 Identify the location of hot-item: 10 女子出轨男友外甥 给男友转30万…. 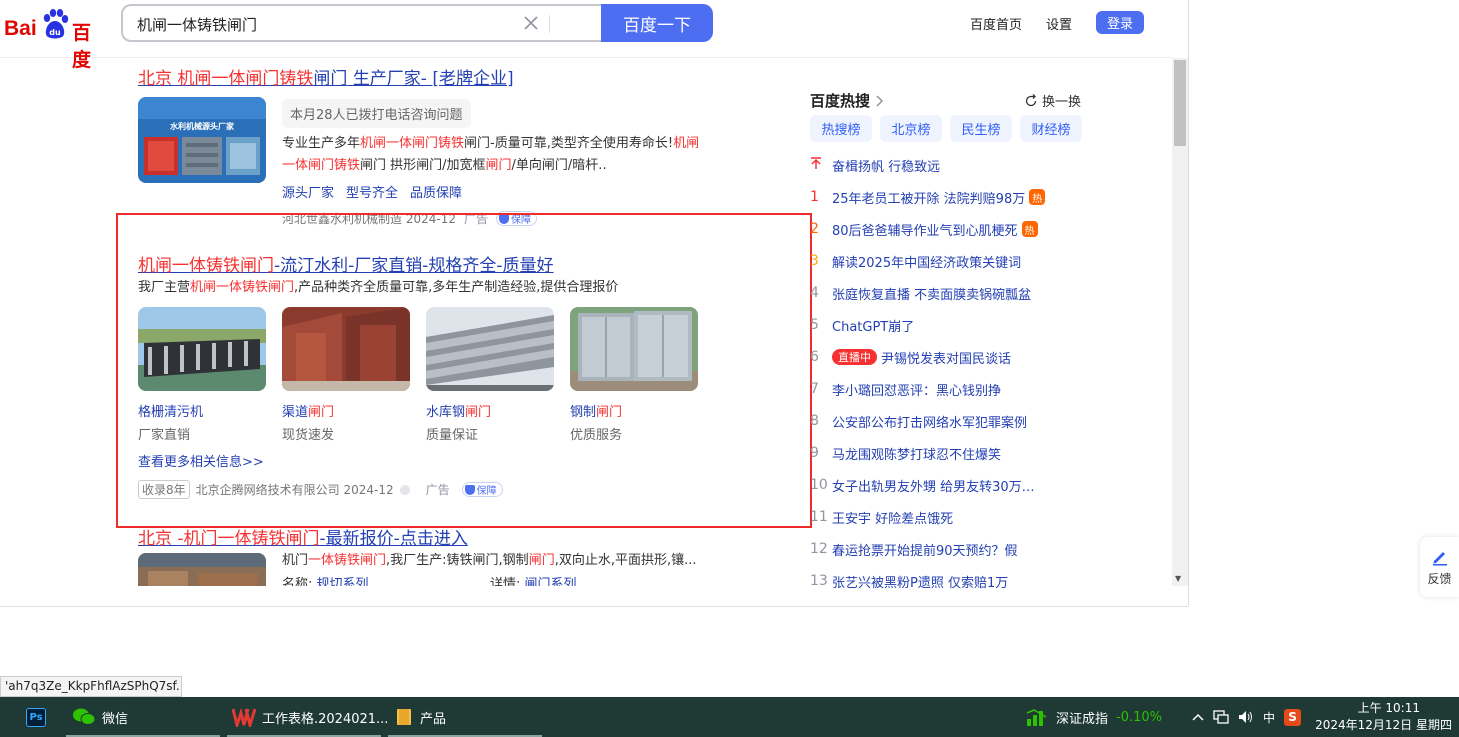
(950, 485).